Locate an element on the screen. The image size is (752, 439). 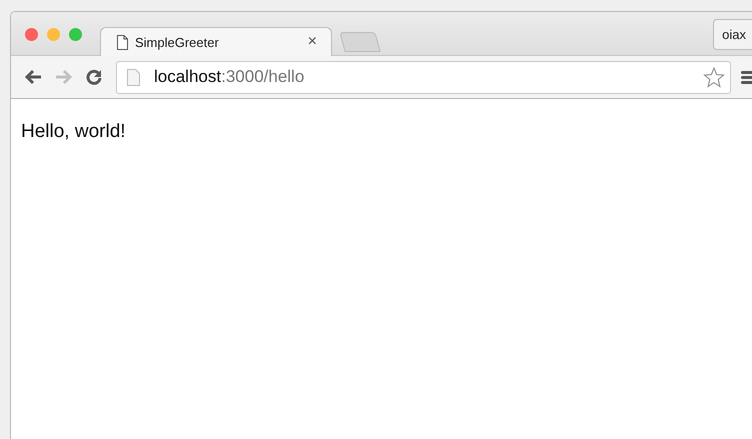
menu-icon is located at coordinates (746, 77).